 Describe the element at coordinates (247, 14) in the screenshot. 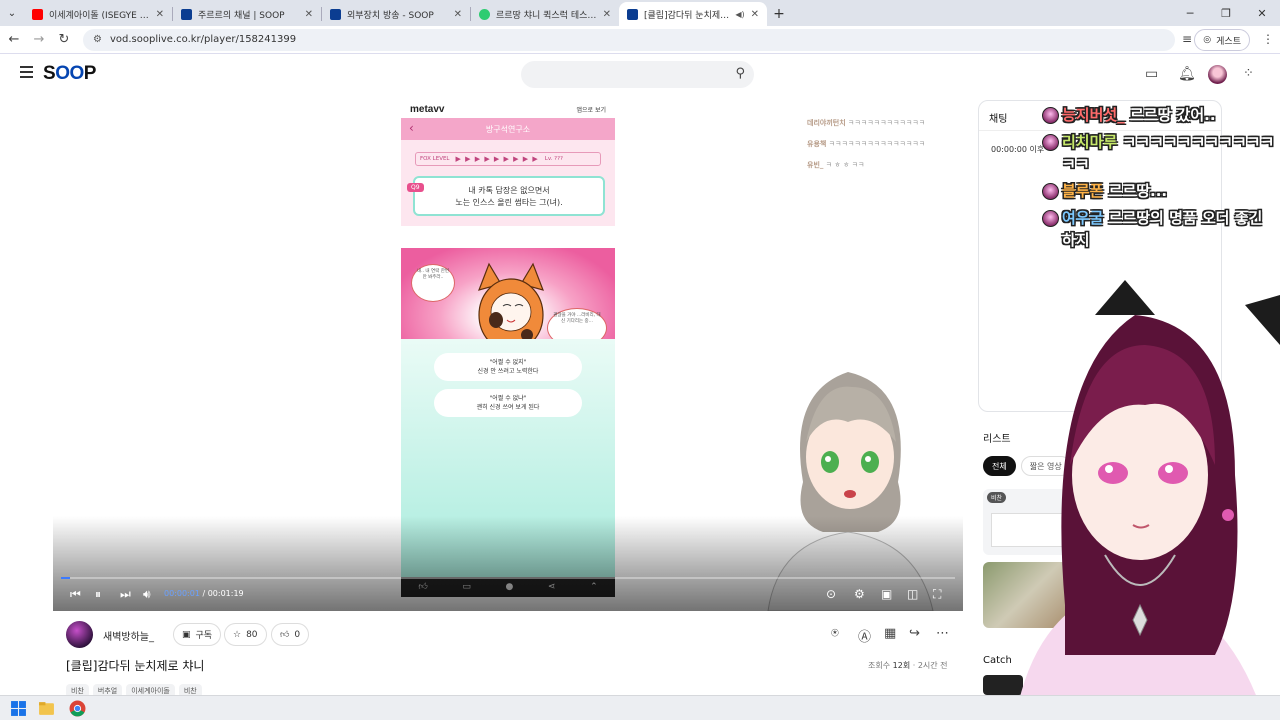

I see `browser-tab: 주르르의 채널 | SOOP ✕` at that location.